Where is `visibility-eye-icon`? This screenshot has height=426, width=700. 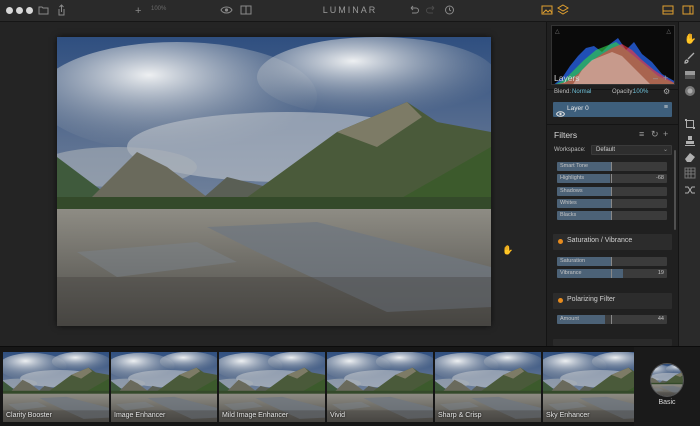
visibility-eye-icon is located at coordinates (560, 114).